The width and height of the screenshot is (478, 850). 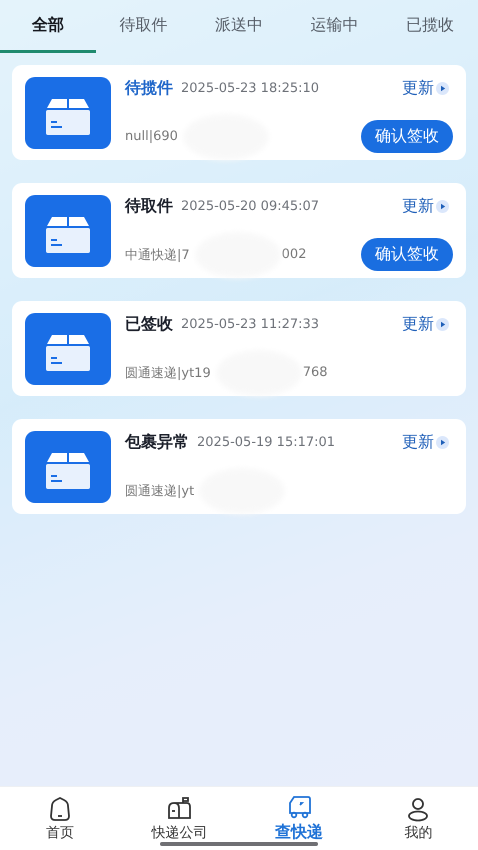 I want to click on shipment-time: 2025-05-19 15:17:01, so click(x=266, y=442).